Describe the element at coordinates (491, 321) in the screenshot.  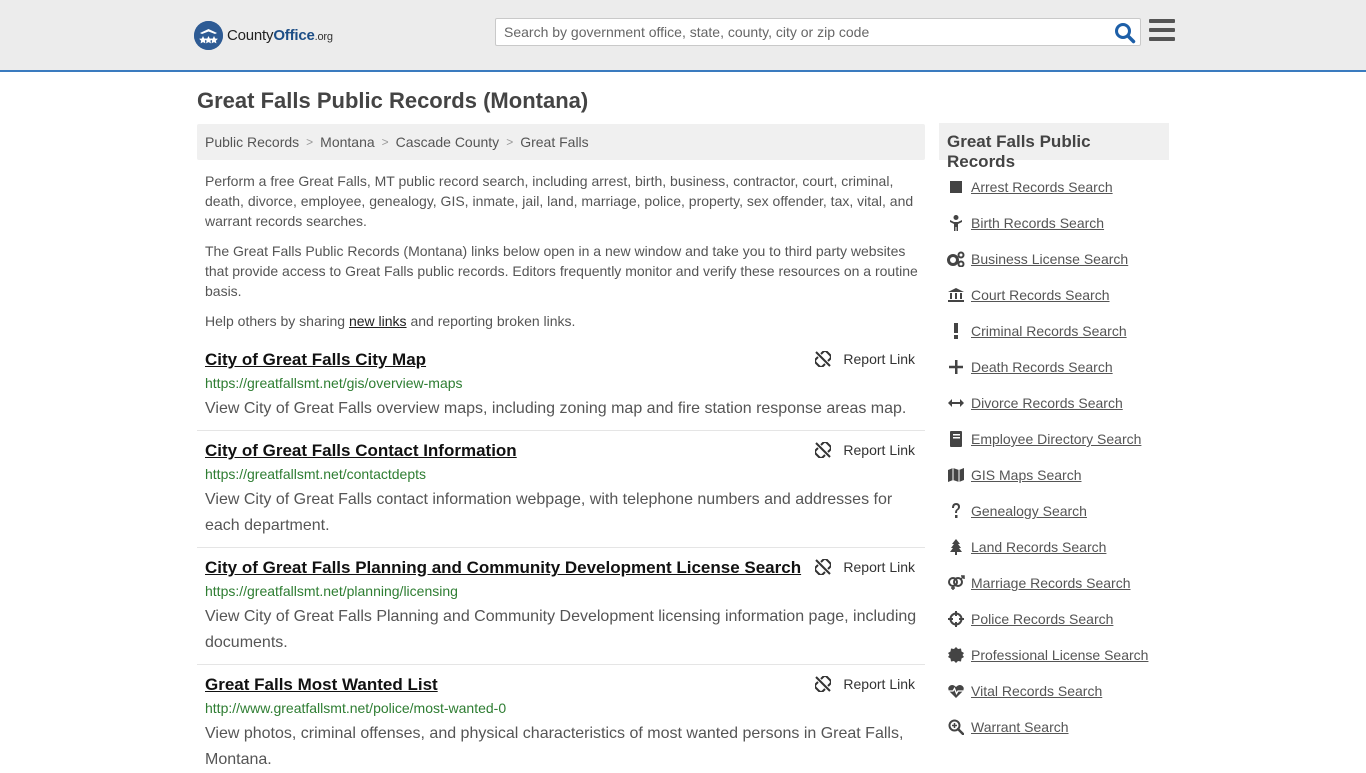
I see `intro-help-text-end: and reporting broken links.` at that location.